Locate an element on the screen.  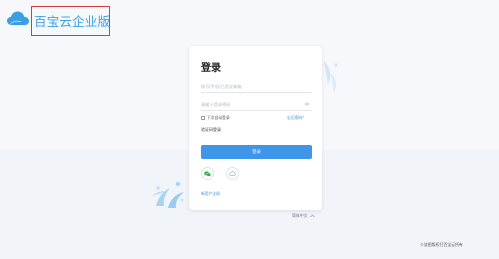
alt-login-button is located at coordinates (232, 173).